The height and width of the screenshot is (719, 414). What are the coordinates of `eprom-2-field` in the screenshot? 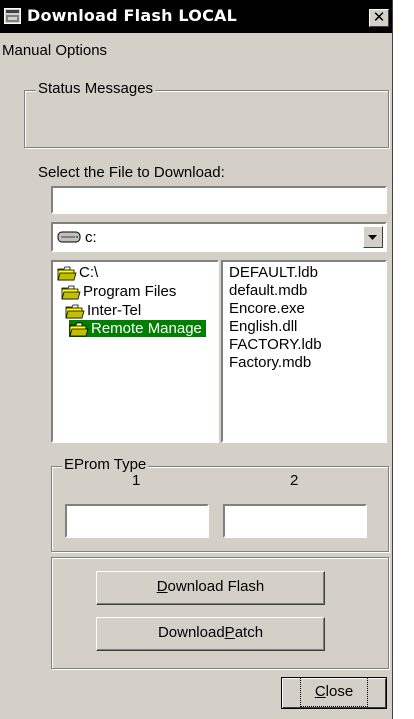 It's located at (295, 521).